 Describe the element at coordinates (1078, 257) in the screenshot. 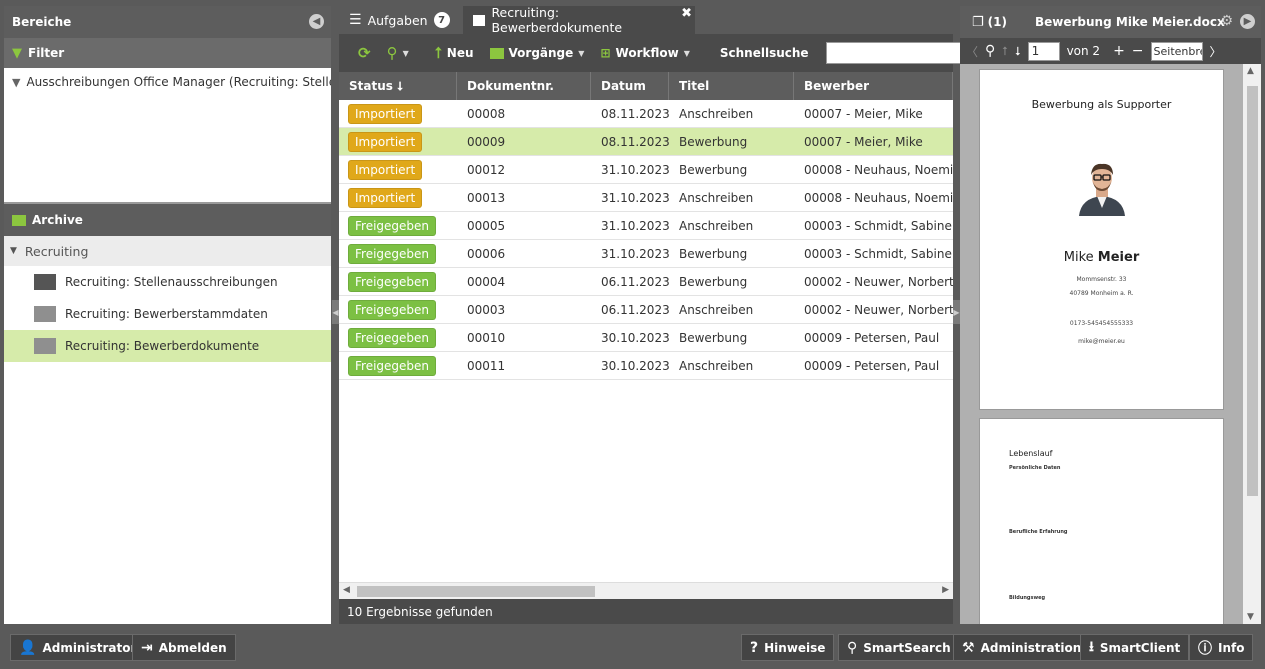

I see `applicant-first-name: Mike` at that location.